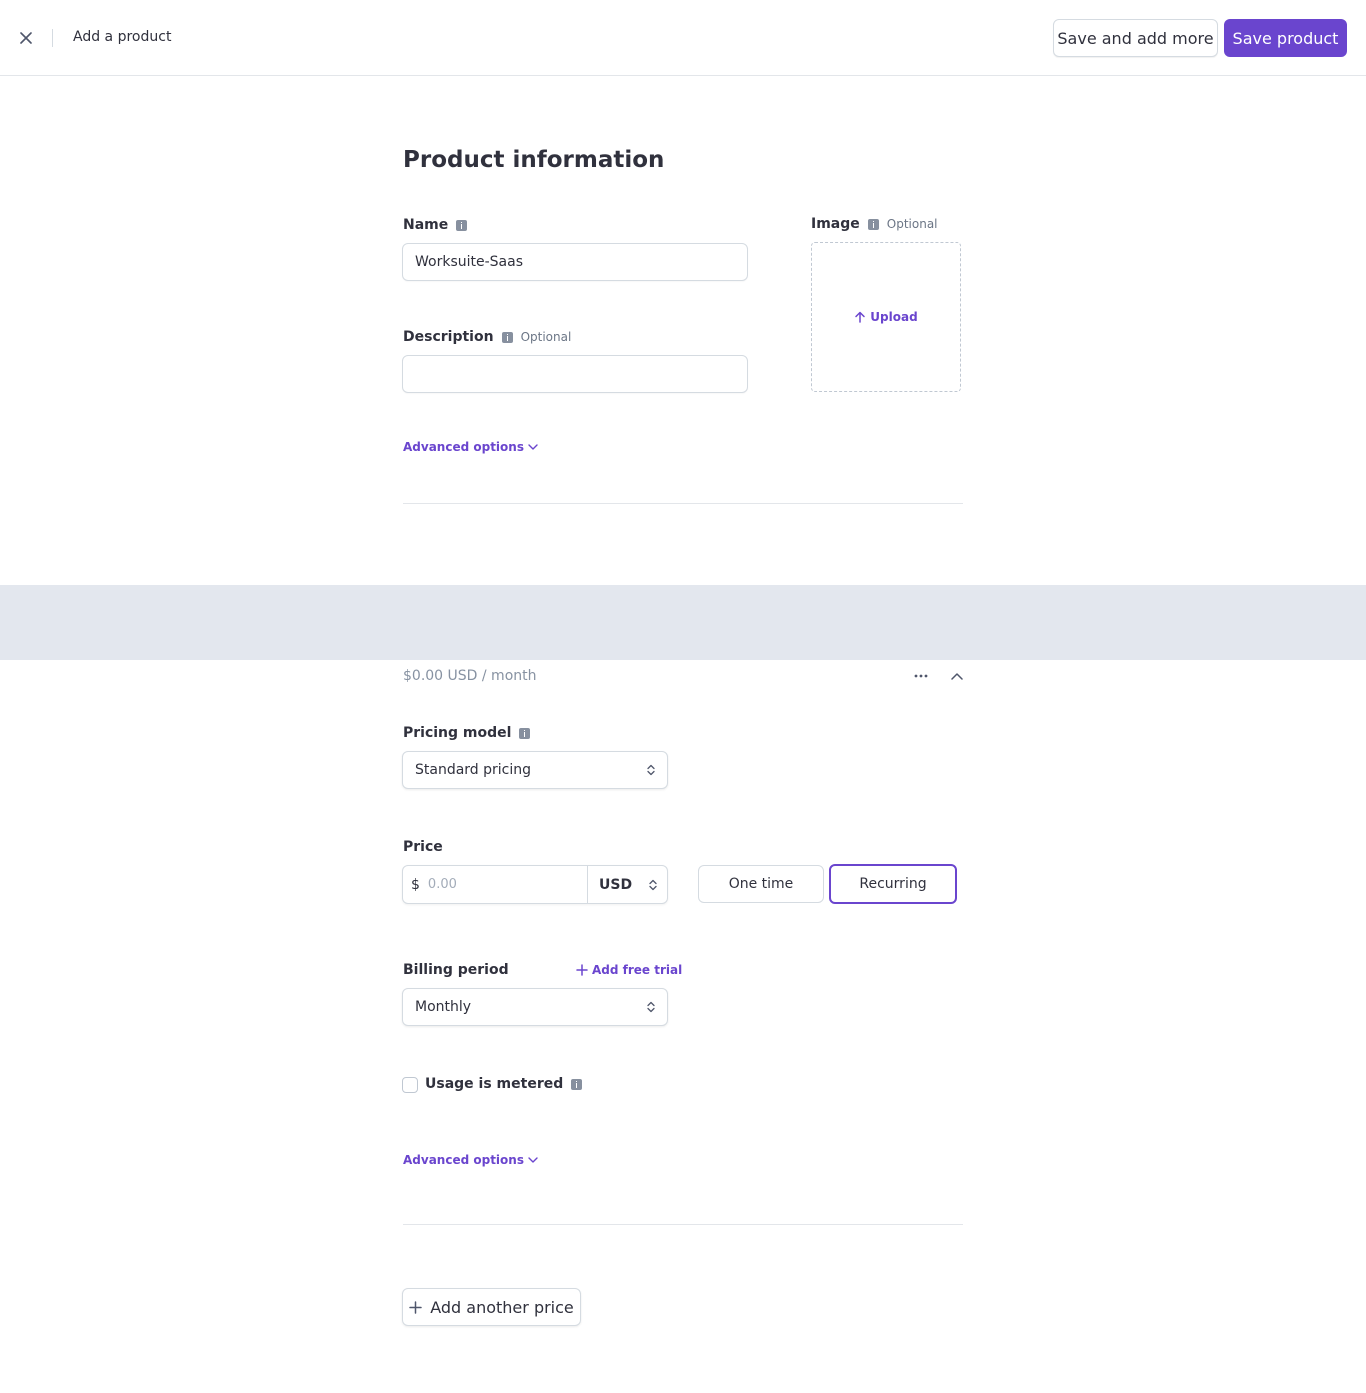 The height and width of the screenshot is (1393, 1366). What do you see at coordinates (426, 225) in the screenshot?
I see `name-label-text: Name` at bounding box center [426, 225].